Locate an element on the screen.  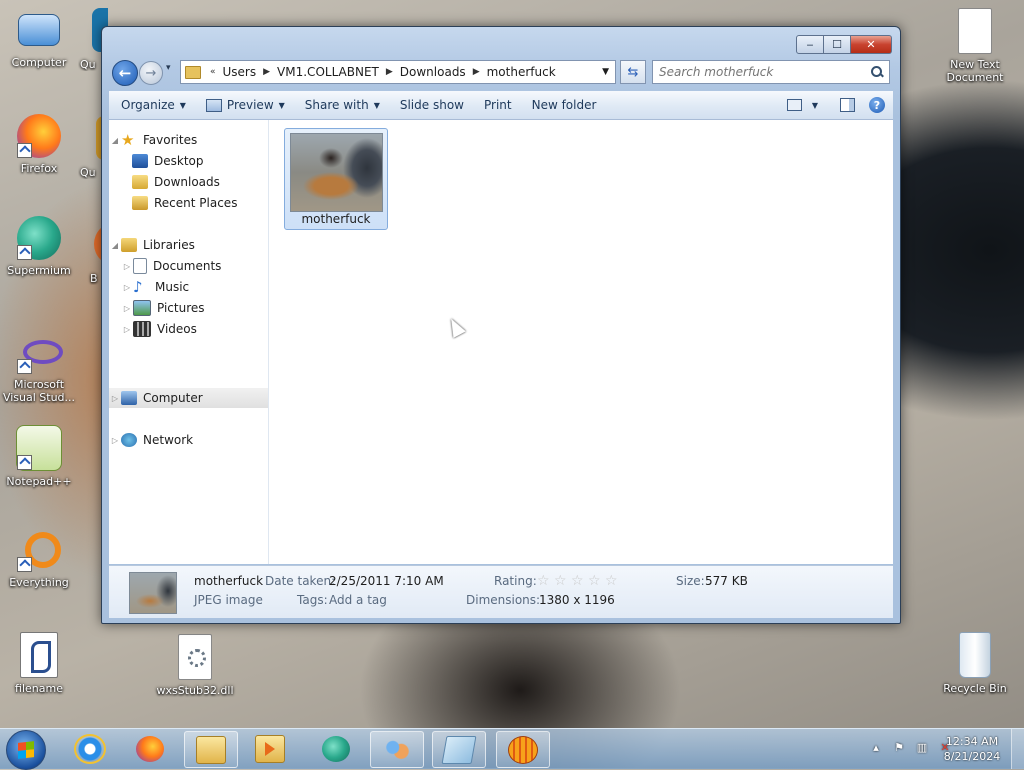
taskbar-orange-app is located at coordinates (523, 749).